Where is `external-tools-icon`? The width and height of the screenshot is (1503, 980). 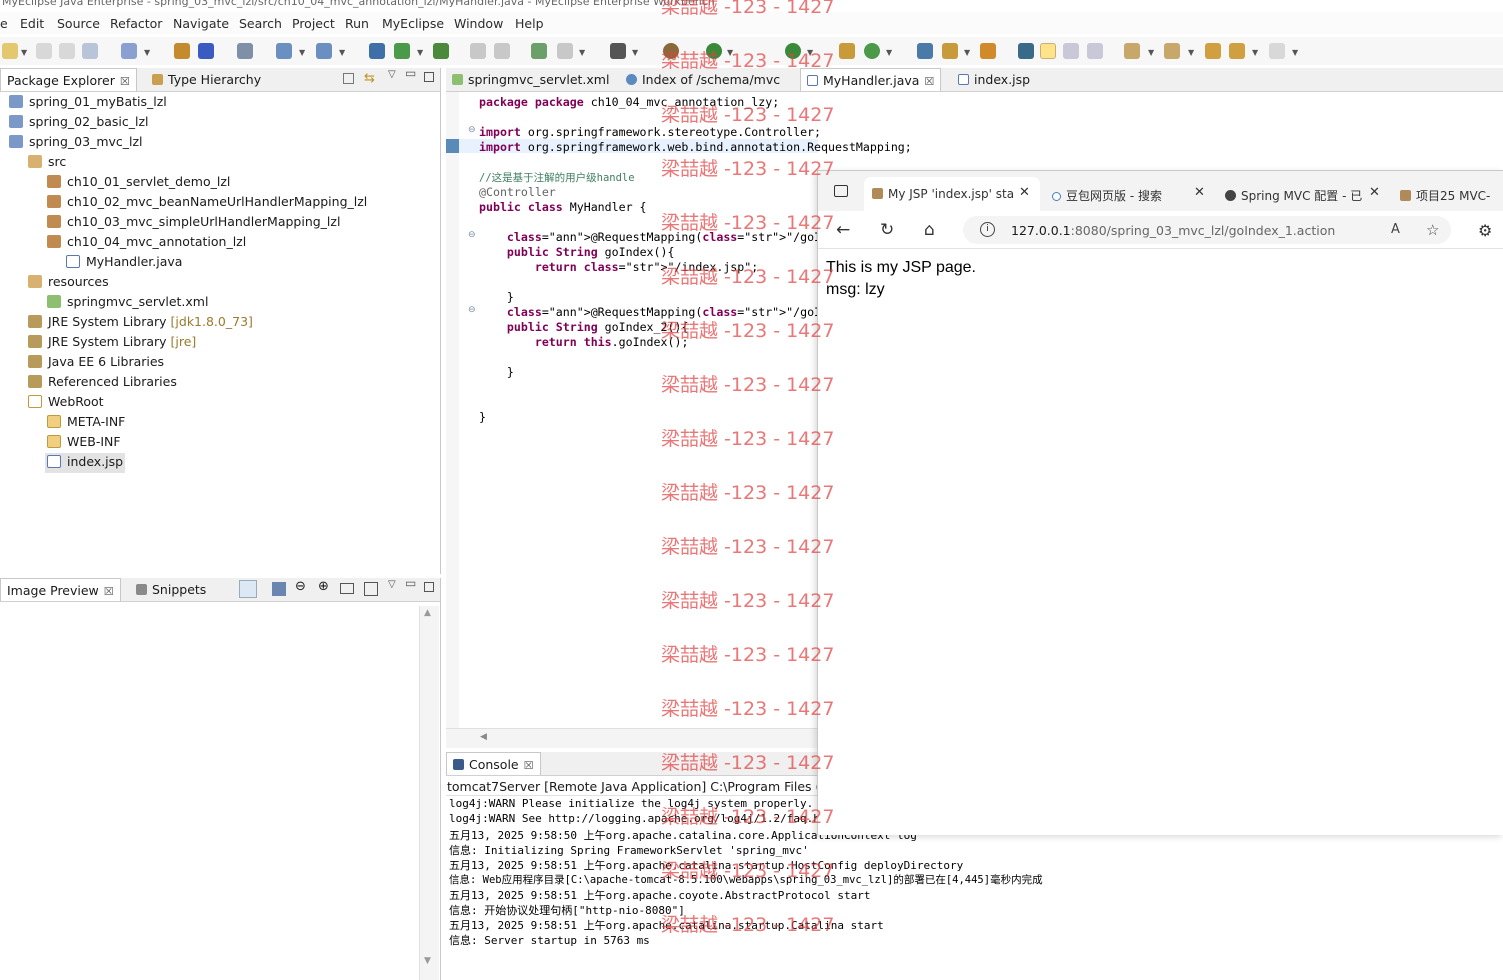
external-tools-icon is located at coordinates (847, 51).